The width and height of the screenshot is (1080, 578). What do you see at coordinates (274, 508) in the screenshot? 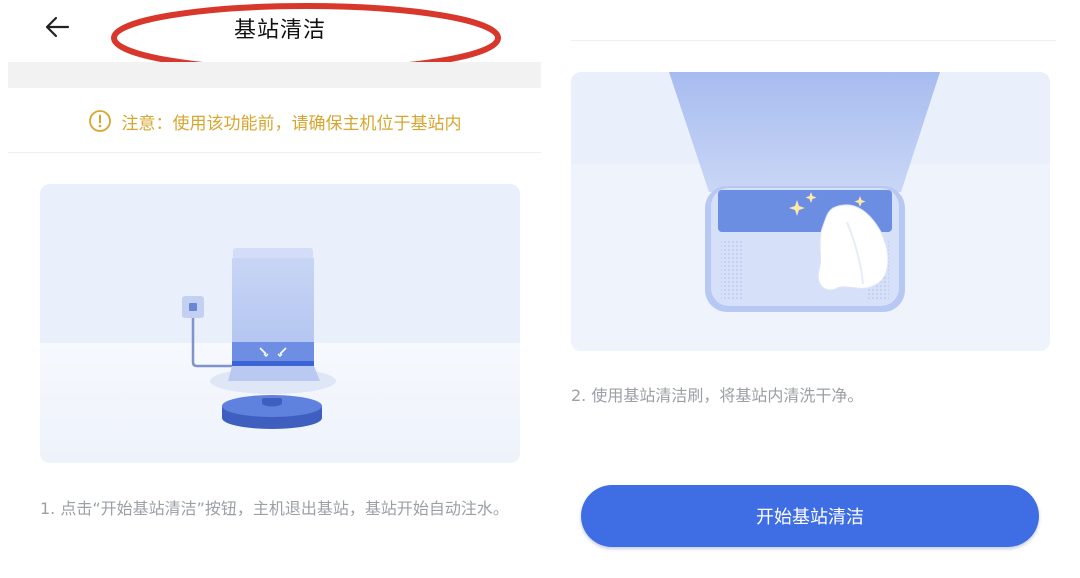
I see `step-1-text: 1. 点击“开始基站清洁”按钮，主机退出基站，基站开始自动注水。` at bounding box center [274, 508].